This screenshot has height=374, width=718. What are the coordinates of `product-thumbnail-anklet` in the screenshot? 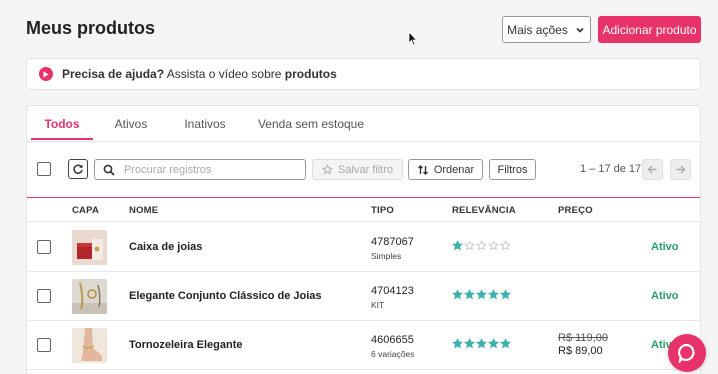 It's located at (89, 345).